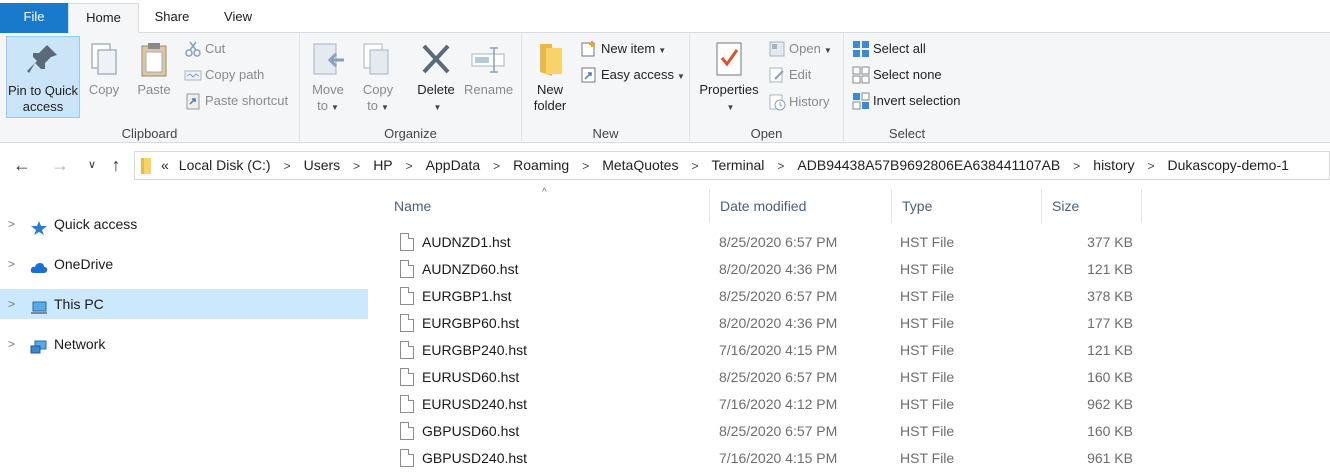 This screenshot has height=473, width=1330. I want to click on breadcrumb-item: history, so click(1113, 165).